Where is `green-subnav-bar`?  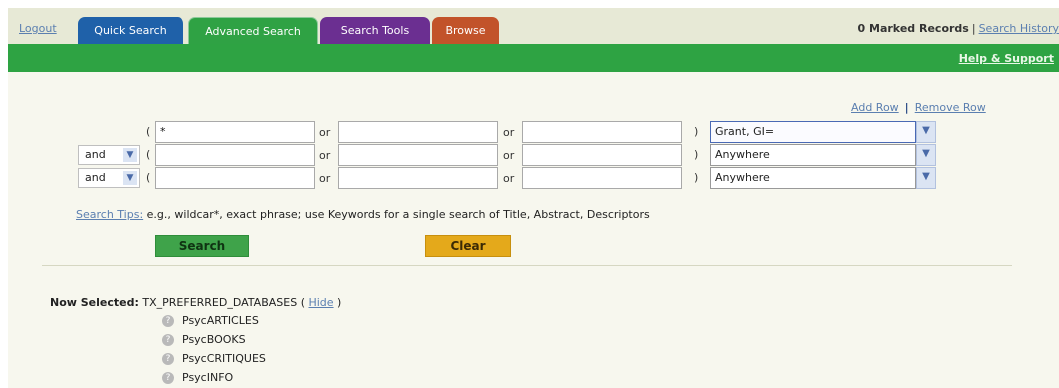
green-subnav-bar is located at coordinates (533, 58).